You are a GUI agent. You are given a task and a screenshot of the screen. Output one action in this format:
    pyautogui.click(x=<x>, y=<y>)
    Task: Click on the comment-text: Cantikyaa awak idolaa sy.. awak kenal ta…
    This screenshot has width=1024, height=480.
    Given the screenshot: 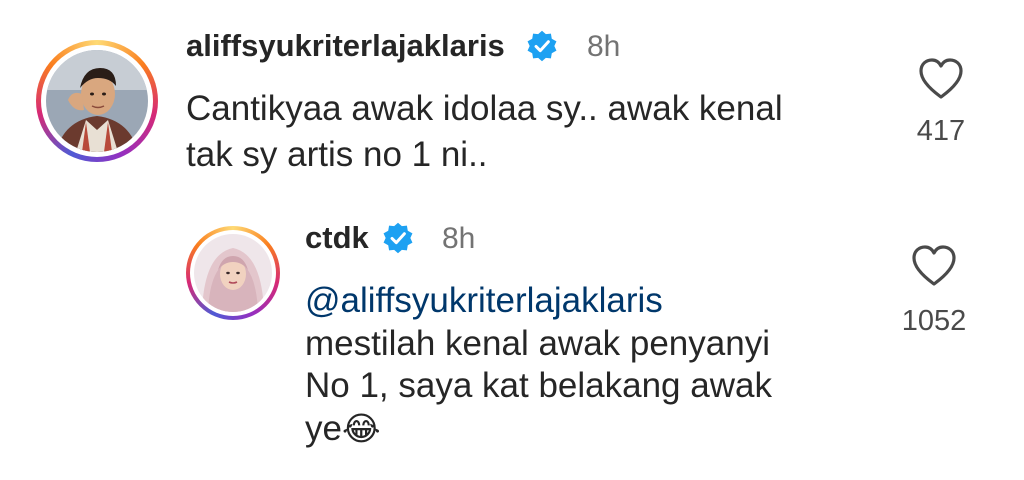 What is the action you would take?
    pyautogui.click(x=536, y=132)
    